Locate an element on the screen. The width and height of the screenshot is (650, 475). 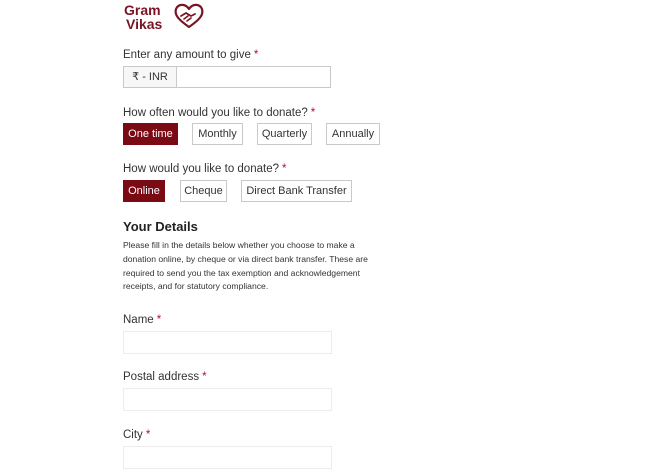
gram-vikas-logo: Gram Vikas is located at coordinates (165, 17).